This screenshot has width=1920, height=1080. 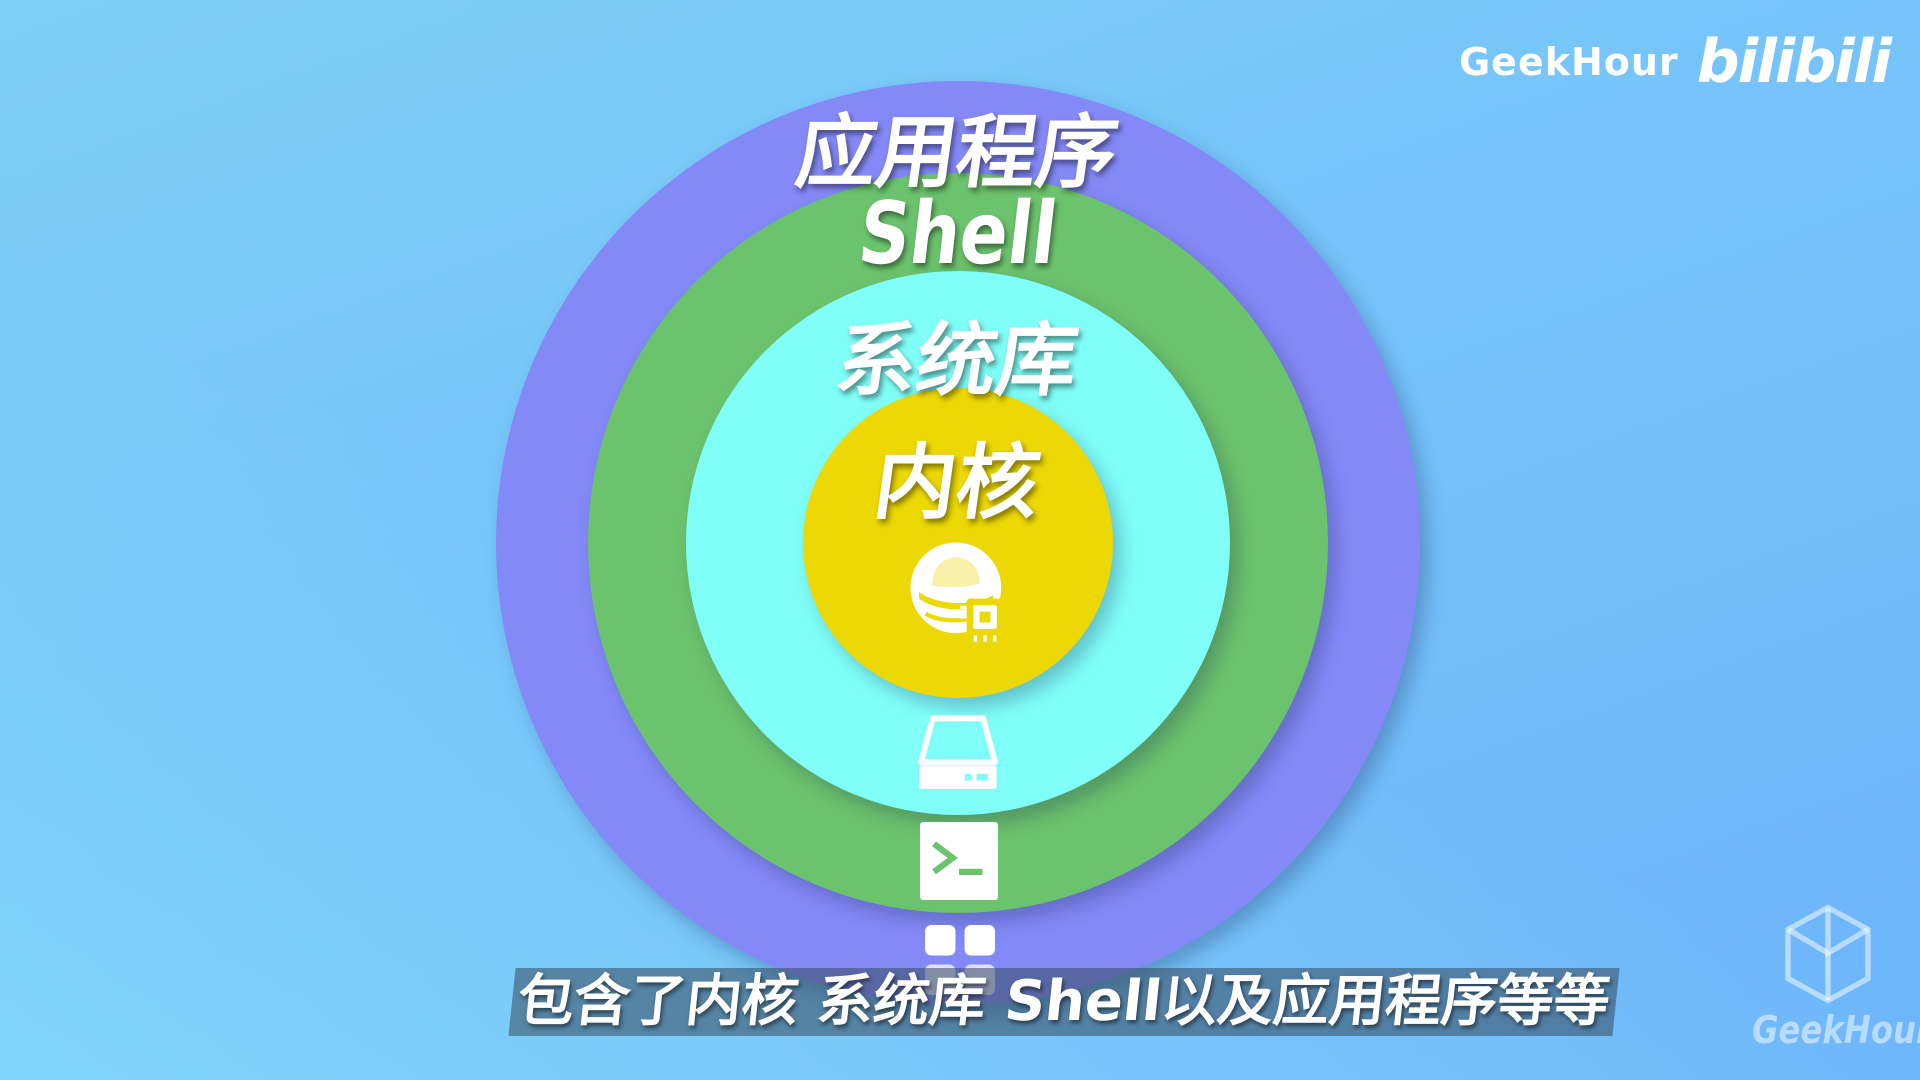 I want to click on layer-label-kernel: 内核, so click(x=957, y=483).